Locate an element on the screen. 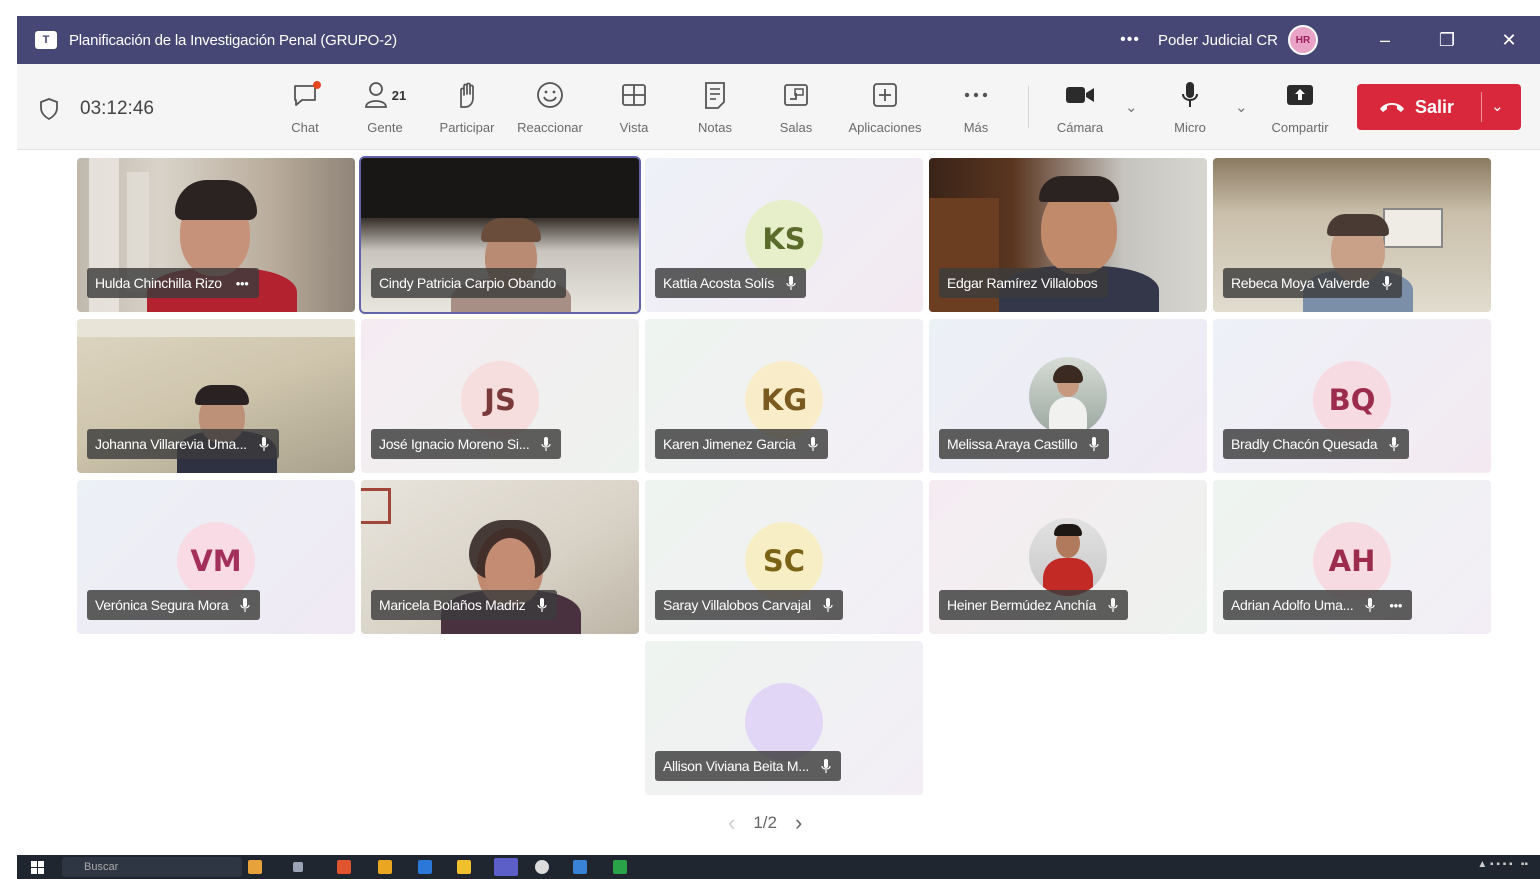 Image resolution: width=1540 pixels, height=879 pixels. windows-start-icon is located at coordinates (37, 867).